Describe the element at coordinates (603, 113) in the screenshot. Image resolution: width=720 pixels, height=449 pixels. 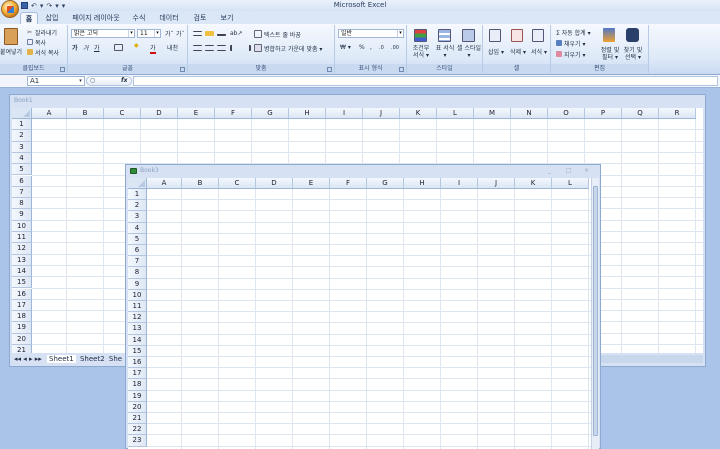
I see `column-header: P` at that location.